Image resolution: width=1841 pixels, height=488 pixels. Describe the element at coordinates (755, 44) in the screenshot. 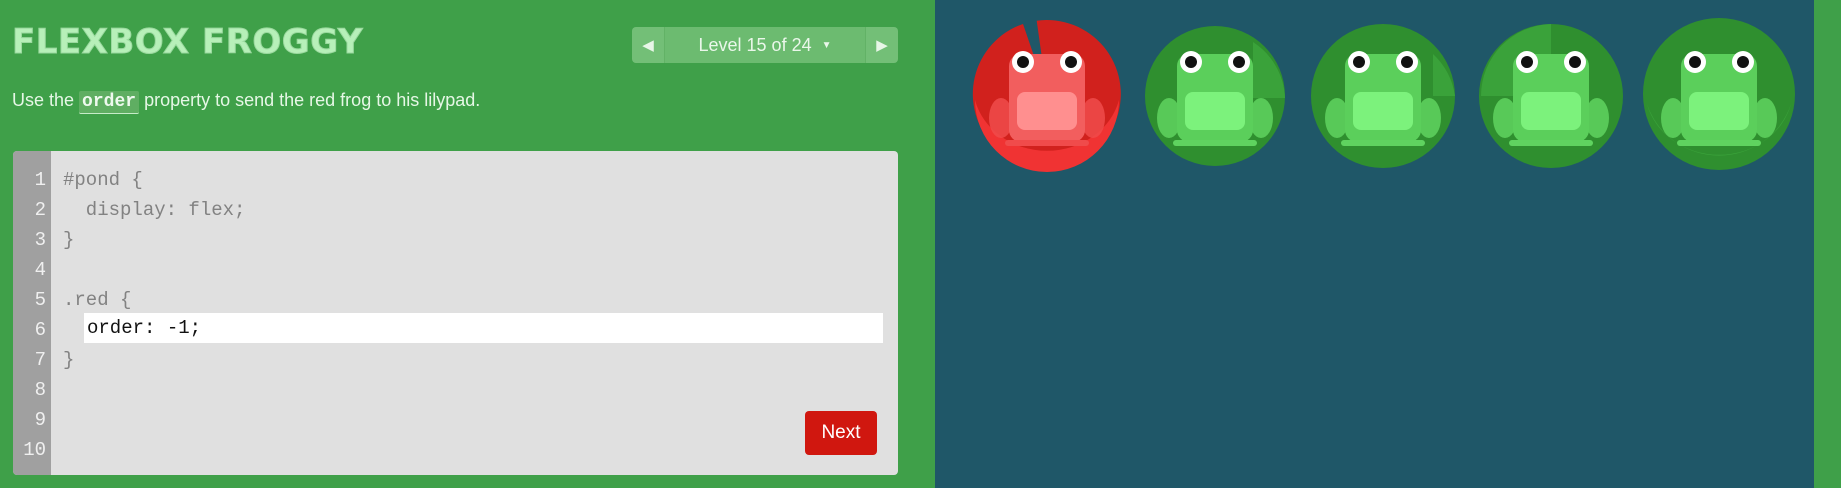

I see `level-text: Level 15 of 24` at that location.